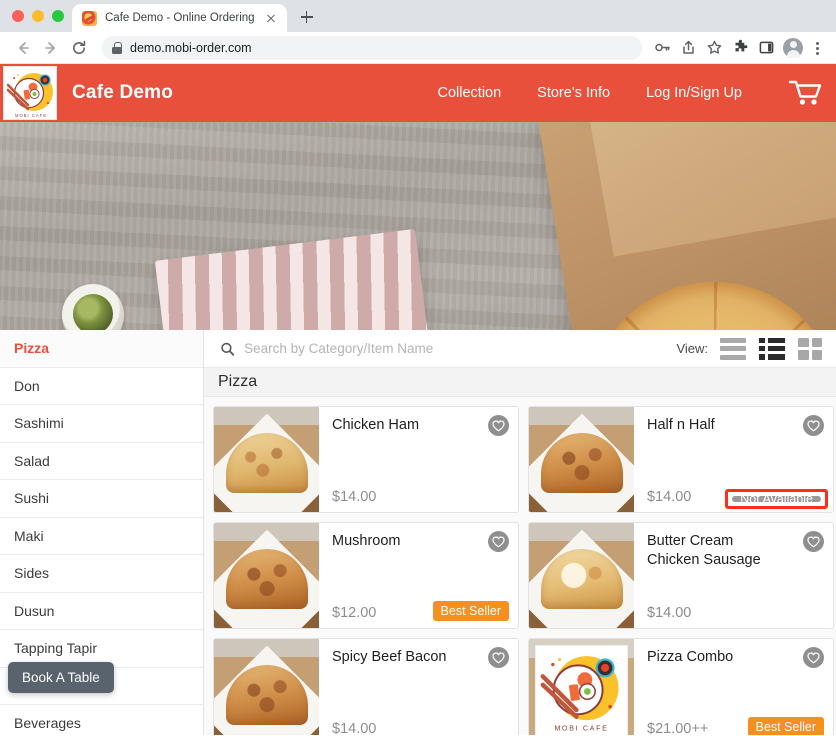  I want to click on sidebar-item-label: Maki, so click(29, 535).